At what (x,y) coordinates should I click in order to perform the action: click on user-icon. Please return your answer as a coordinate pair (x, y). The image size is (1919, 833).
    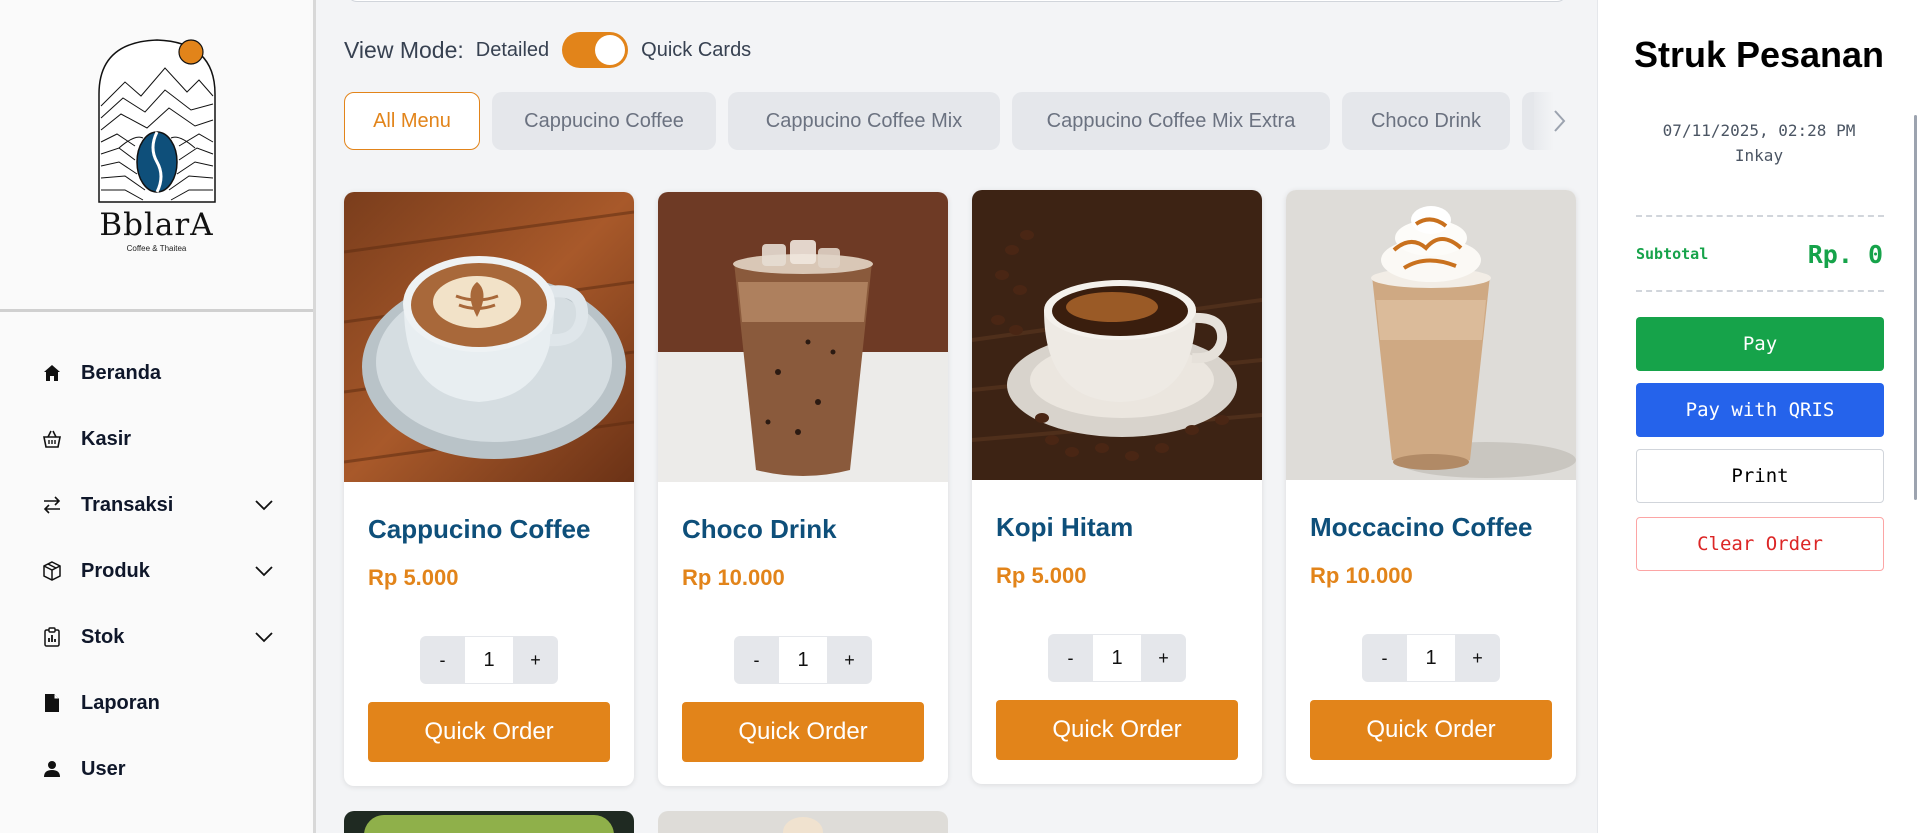
    Looking at the image, I should click on (52, 769).